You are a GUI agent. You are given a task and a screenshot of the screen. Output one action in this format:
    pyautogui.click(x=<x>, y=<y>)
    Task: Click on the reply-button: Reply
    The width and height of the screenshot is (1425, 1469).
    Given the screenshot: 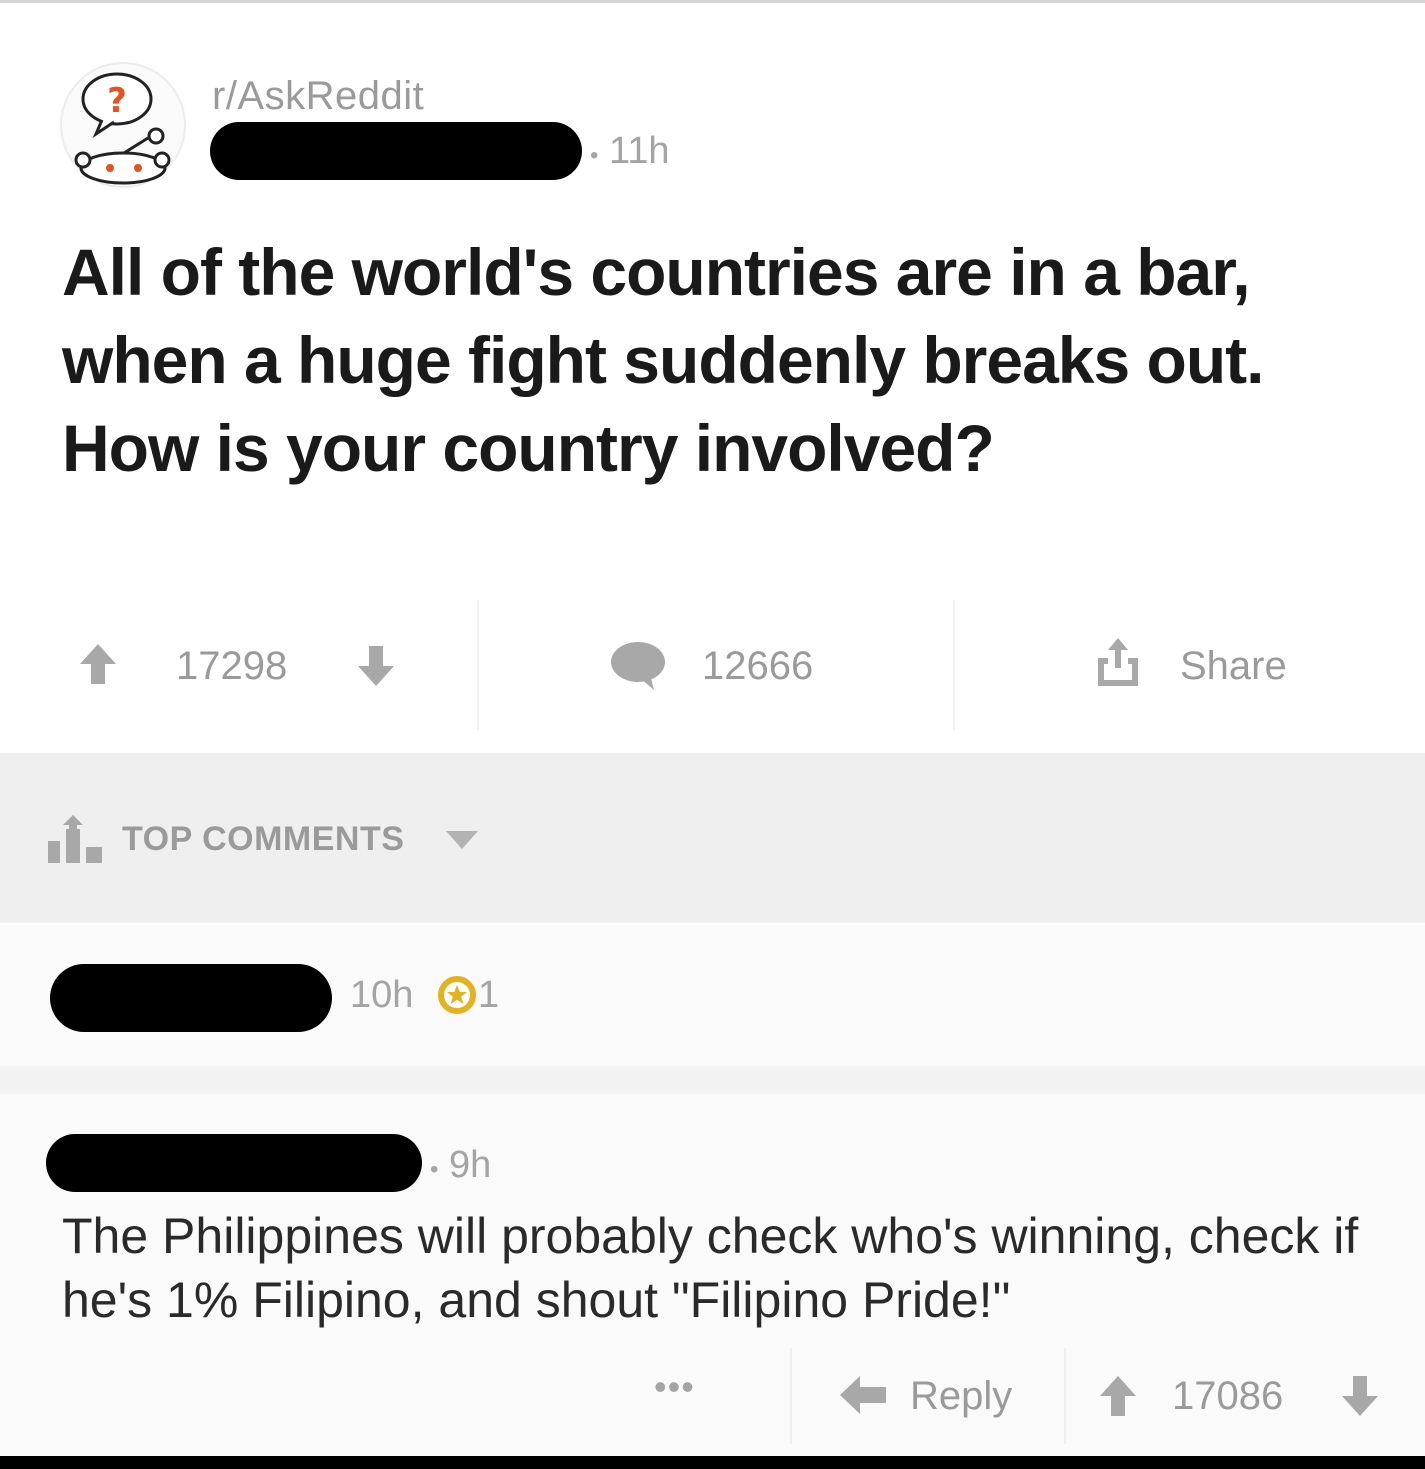 What is the action you would take?
    pyautogui.click(x=961, y=1396)
    